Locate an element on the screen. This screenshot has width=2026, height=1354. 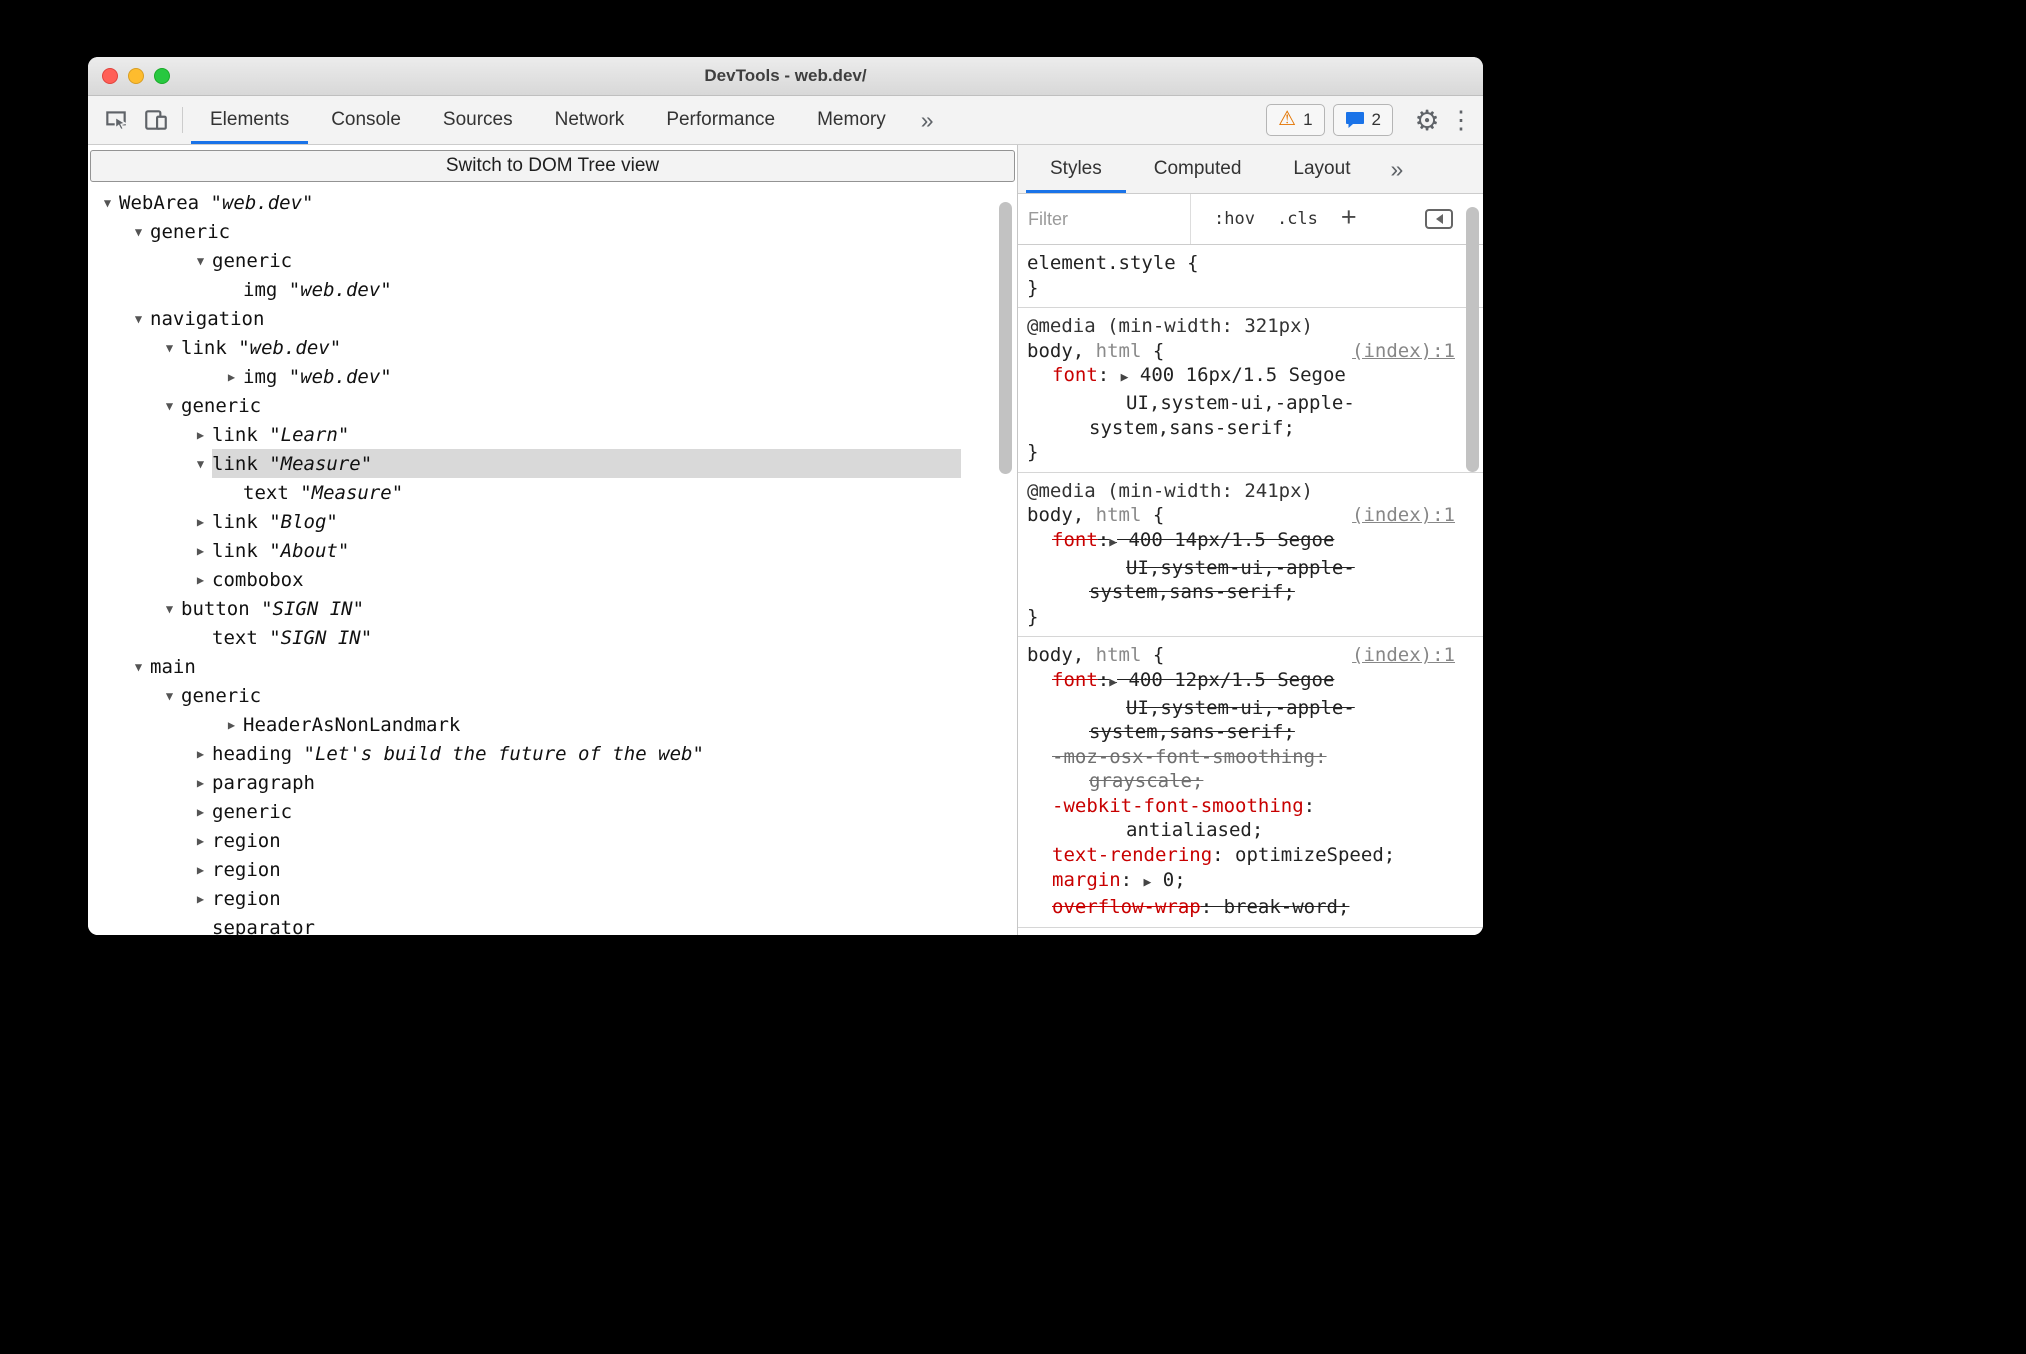
more-tabs-icon: » is located at coordinates (927, 120).